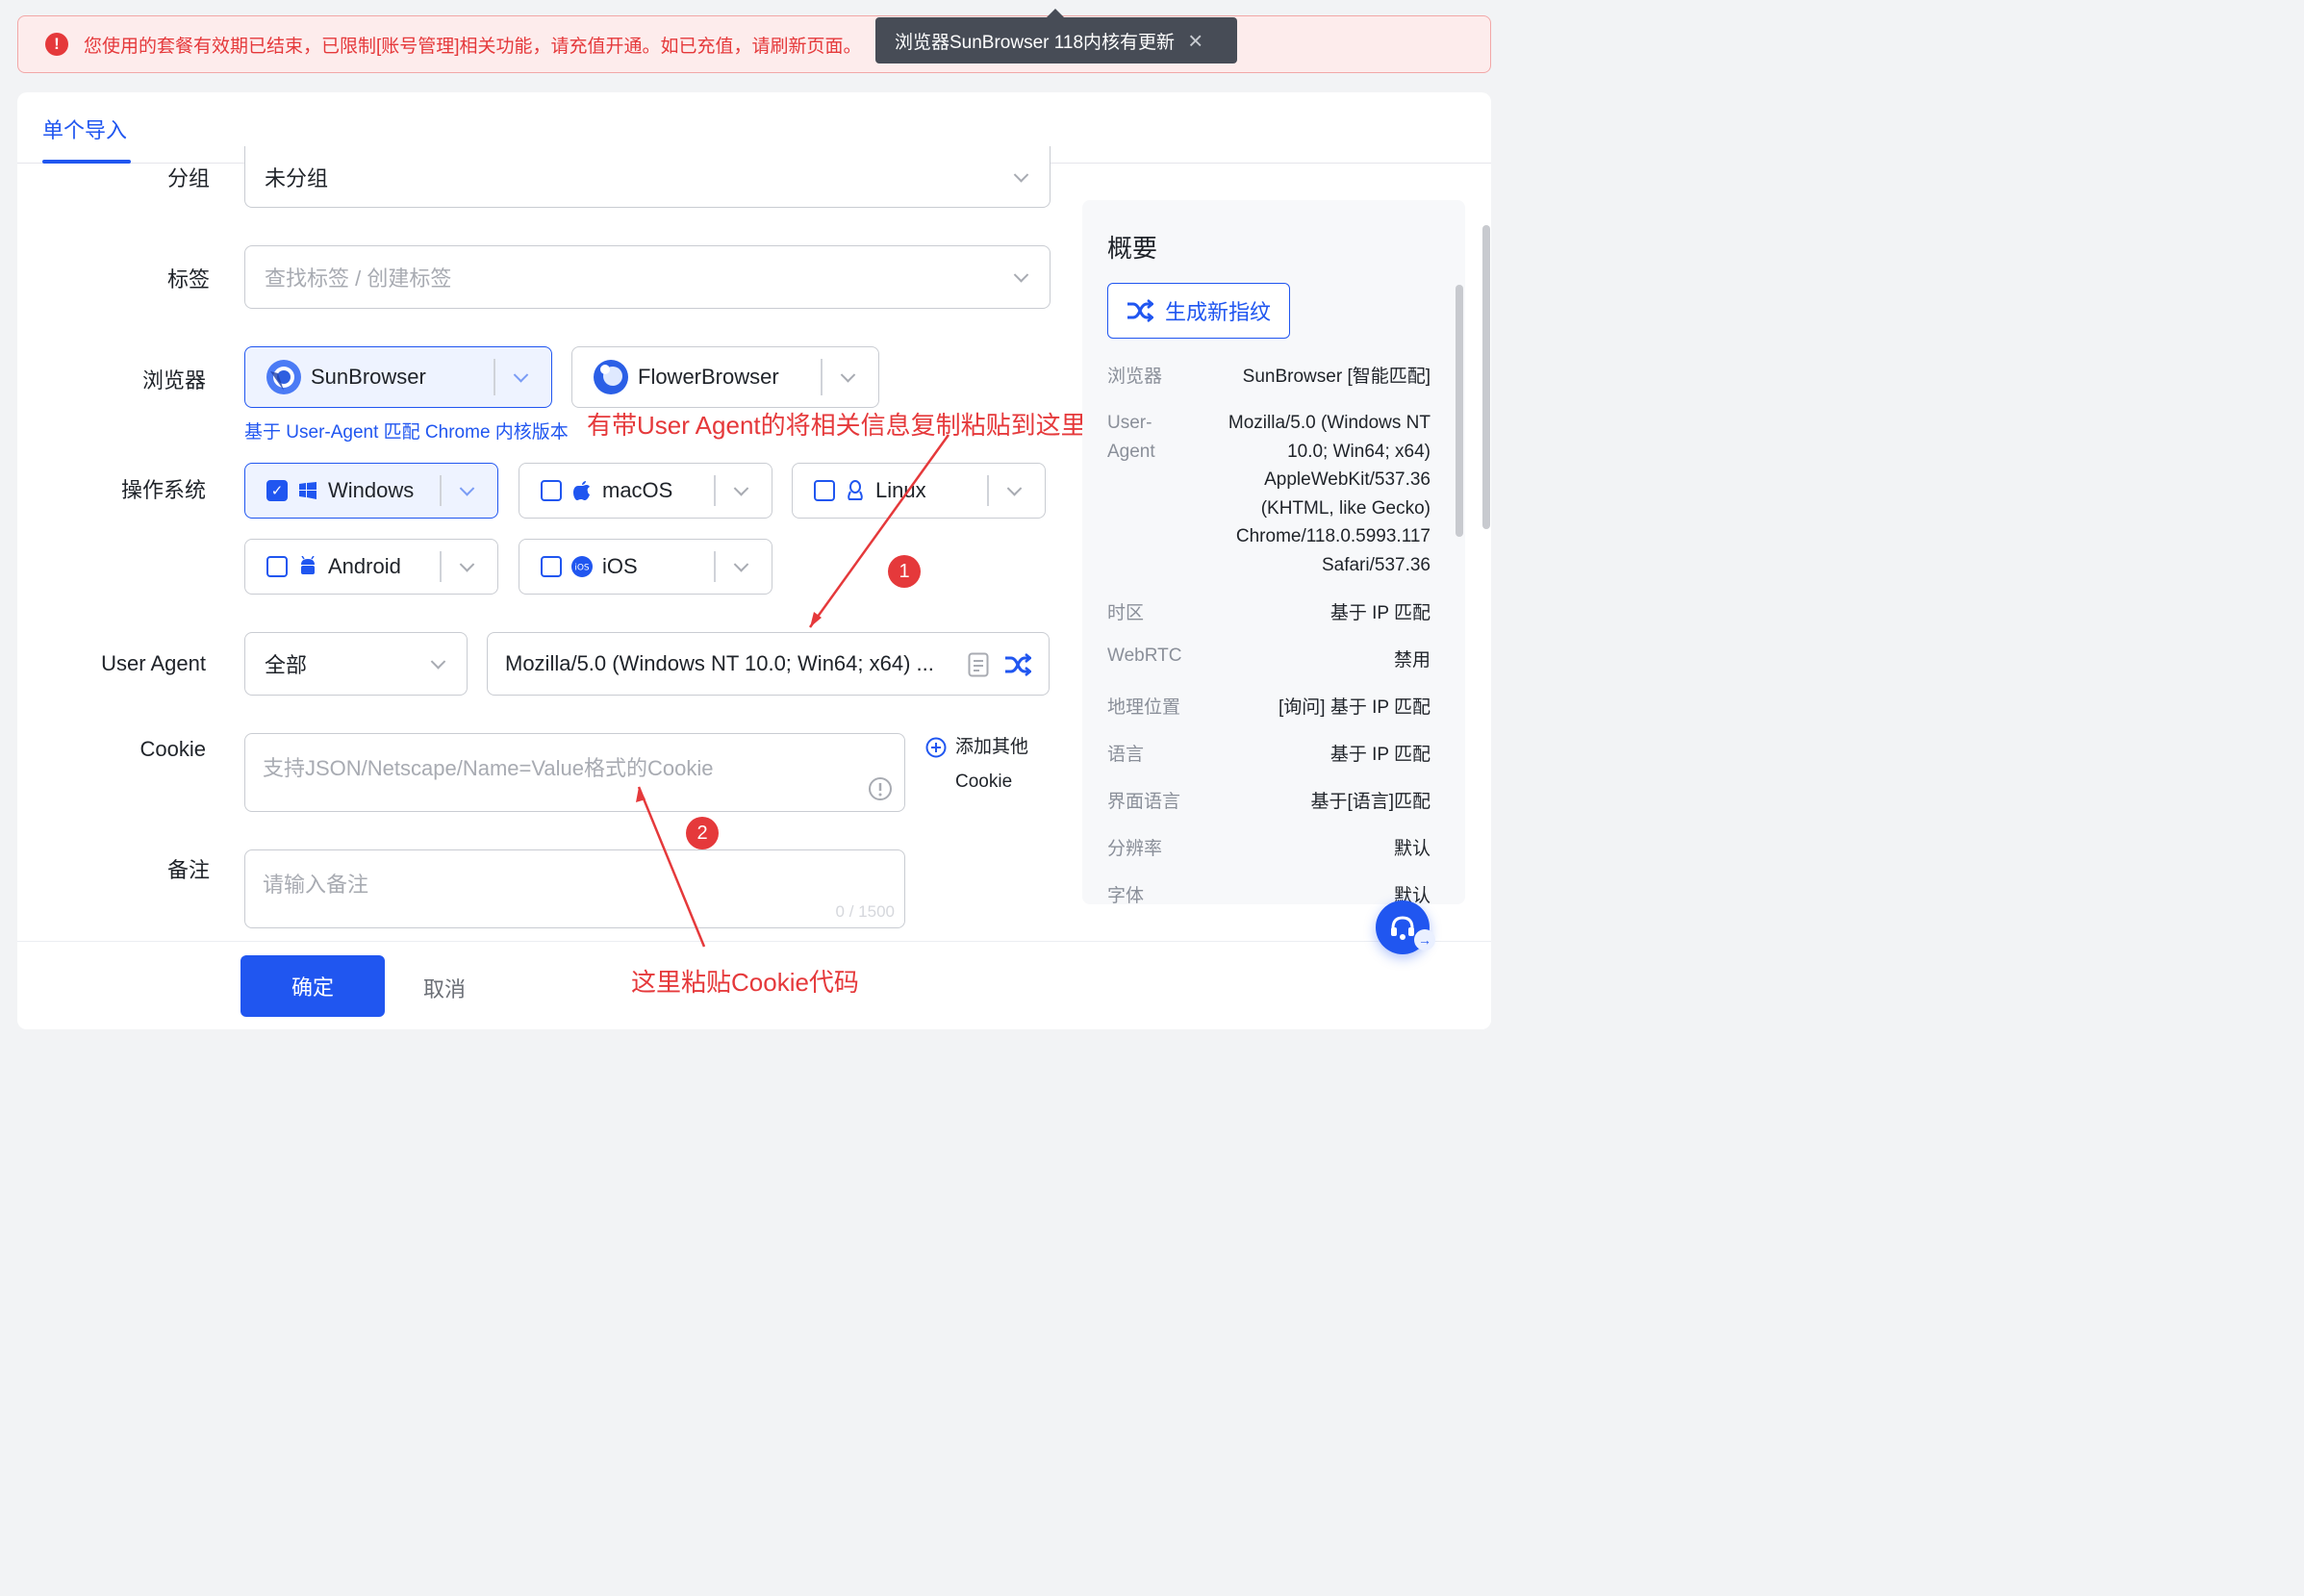  Describe the element at coordinates (879, 531) in the screenshot. I see `arrow-1-line` at that location.